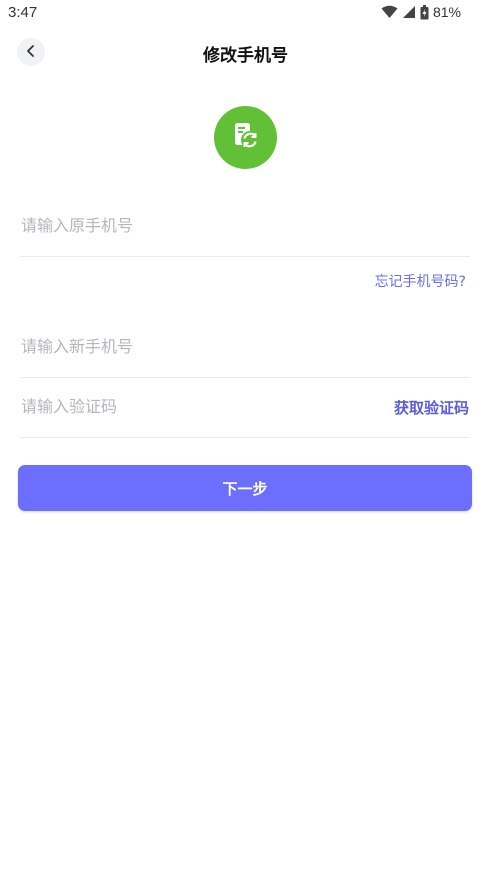  Describe the element at coordinates (201, 406) in the screenshot. I see `verification-code-input` at that location.